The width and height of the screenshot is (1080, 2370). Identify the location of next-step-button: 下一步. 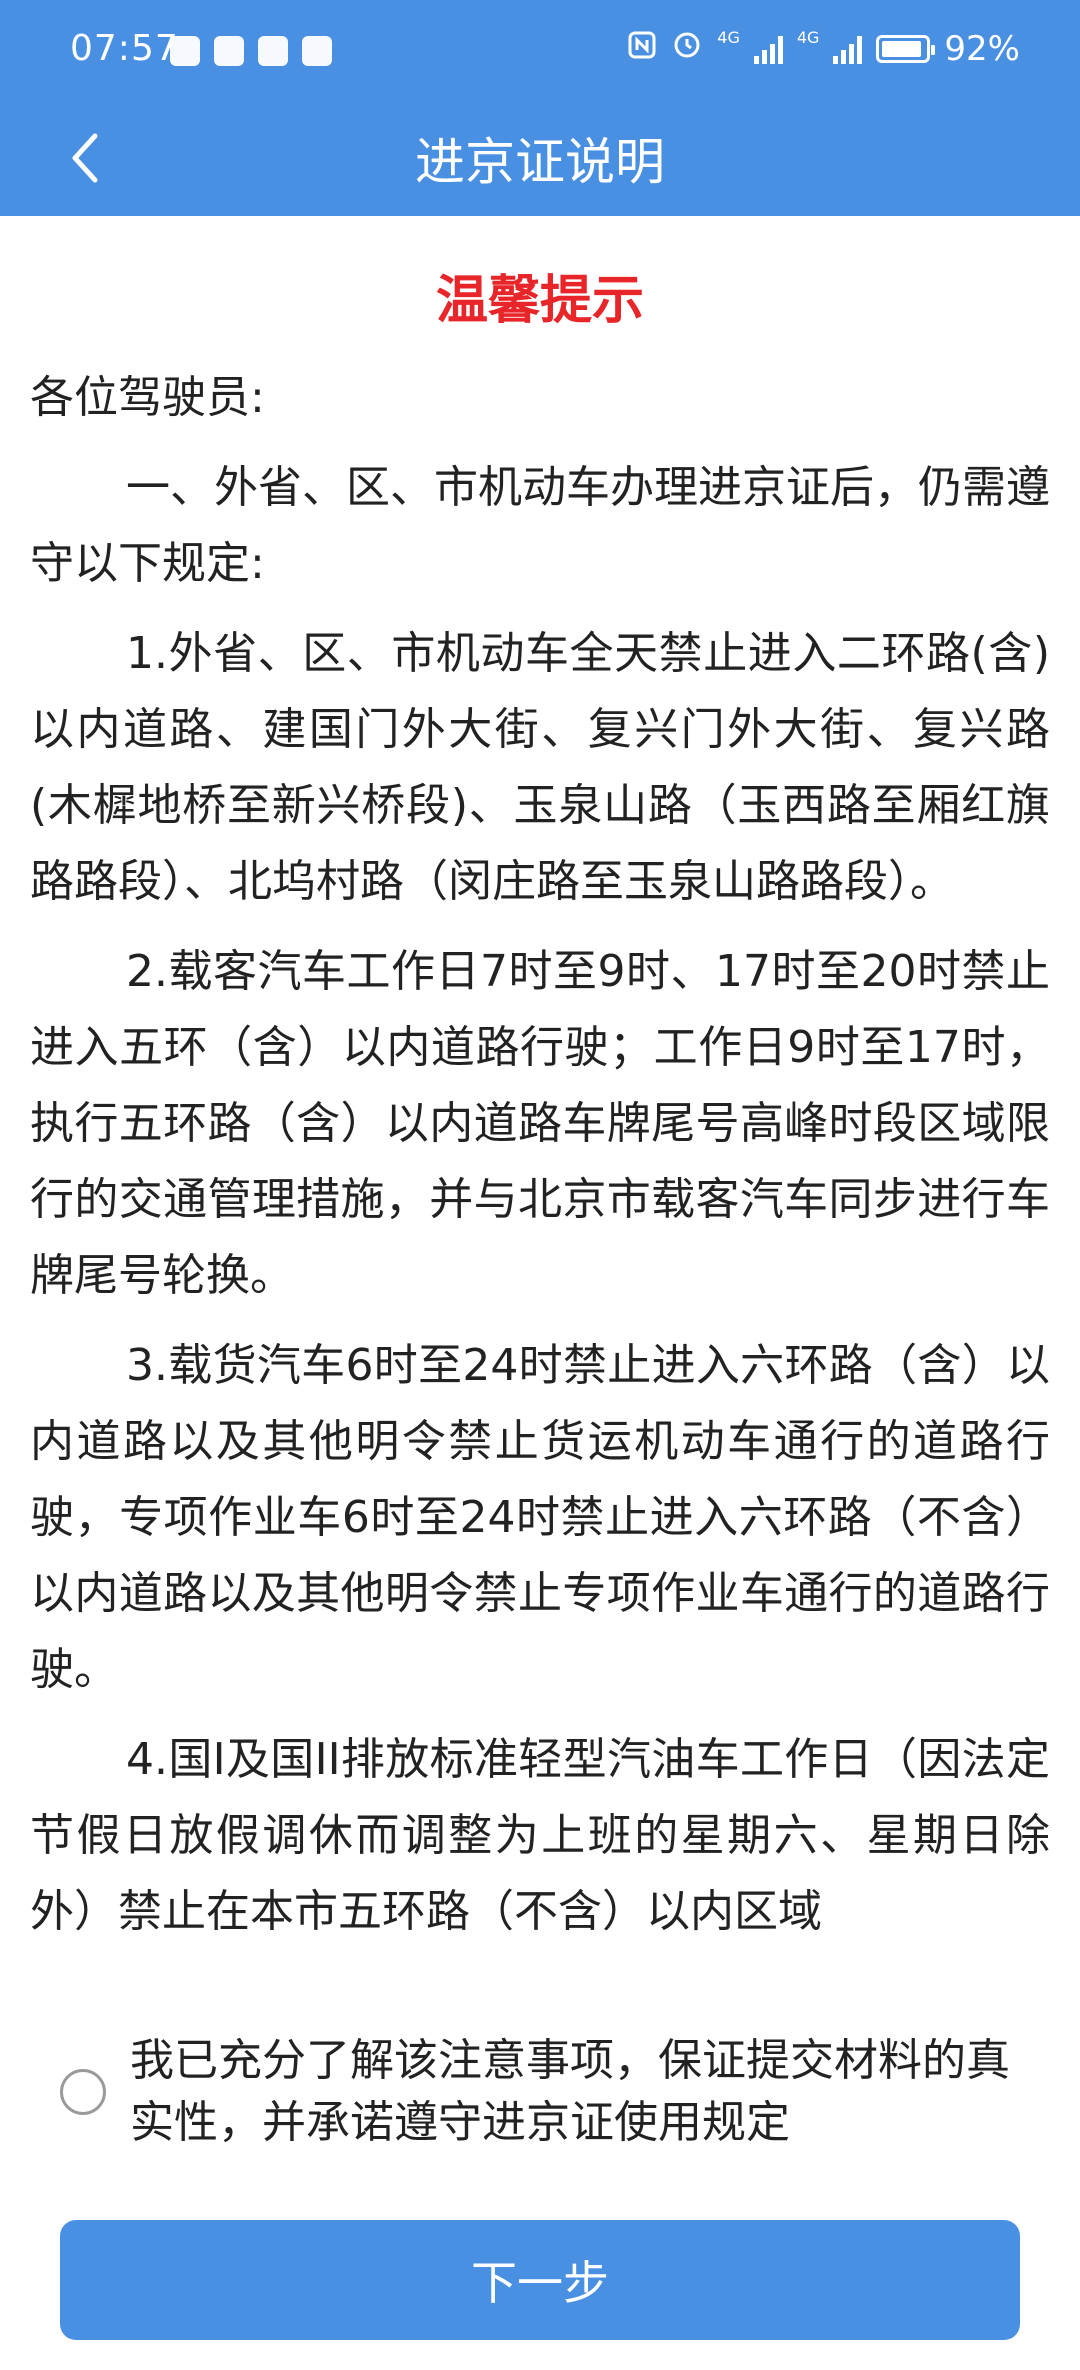
(540, 2280).